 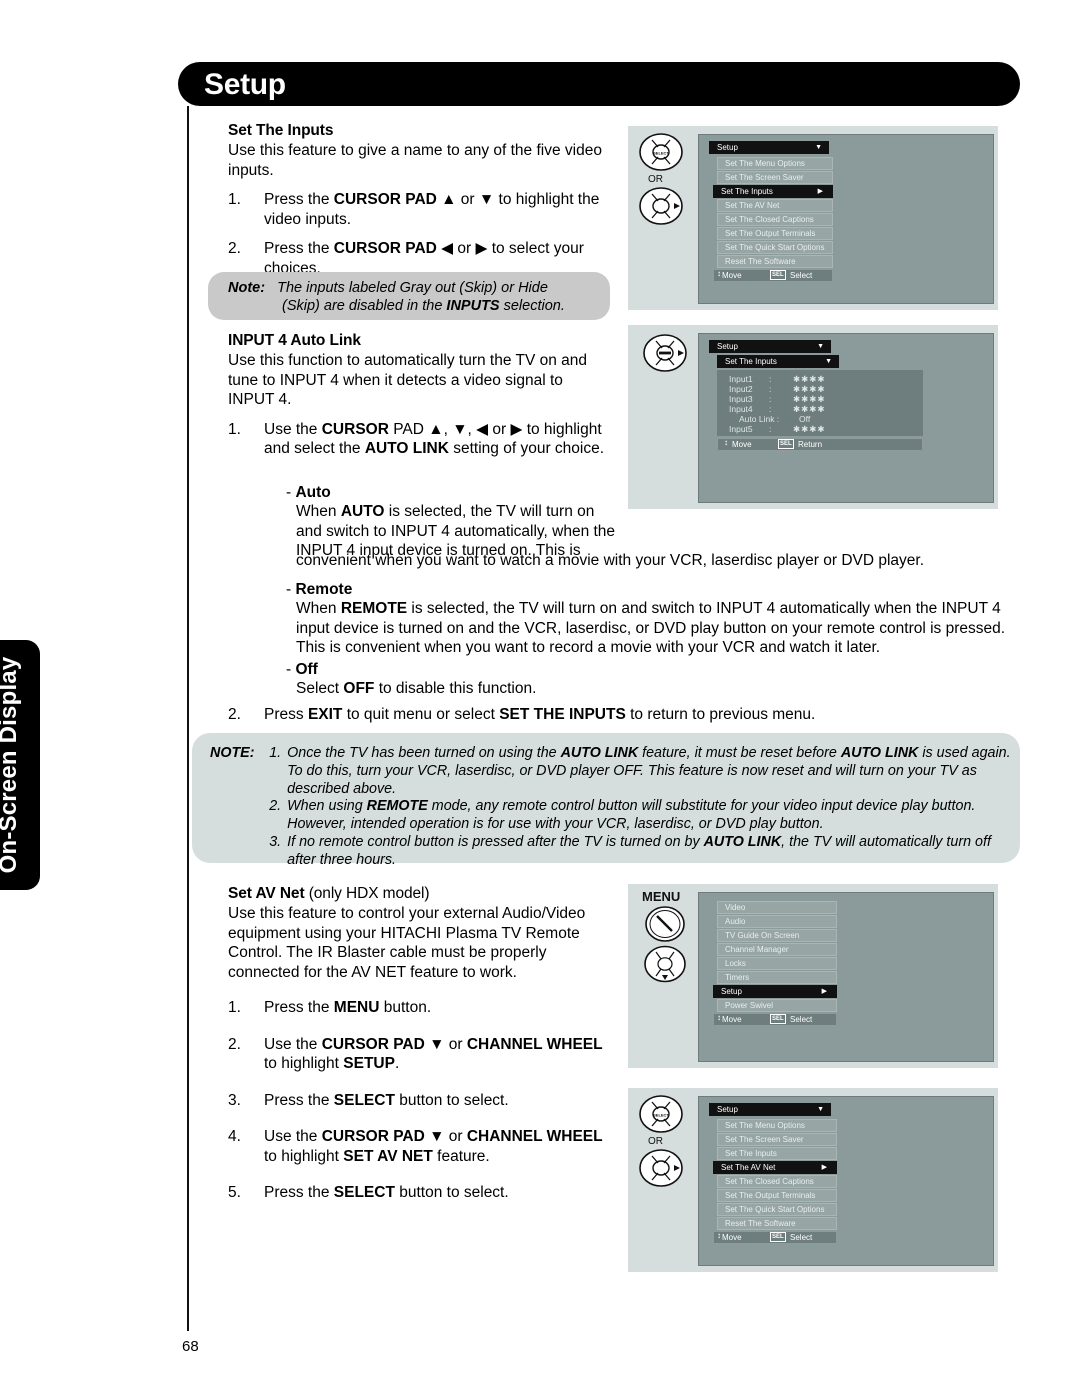 What do you see at coordinates (777, 935) in the screenshot?
I see `osd-menu-item-tv-guide-on-screen: TV Guide On Screen` at bounding box center [777, 935].